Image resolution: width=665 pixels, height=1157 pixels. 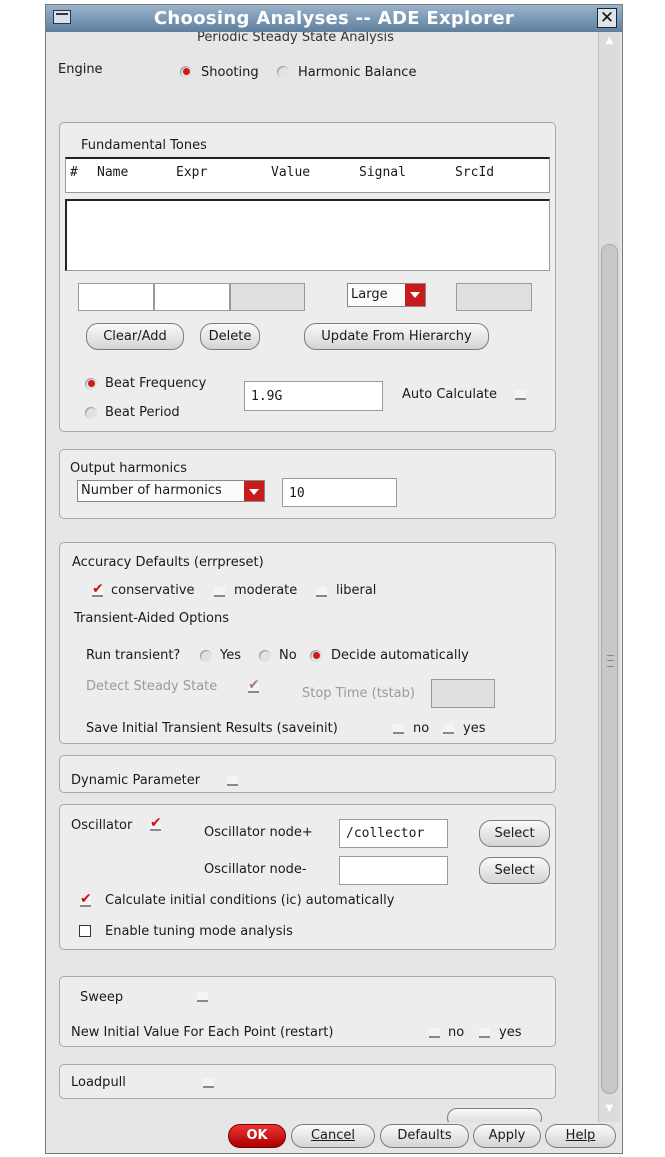 I want to click on harmonic-balance-label: Harmonic Balance, so click(x=357, y=72).